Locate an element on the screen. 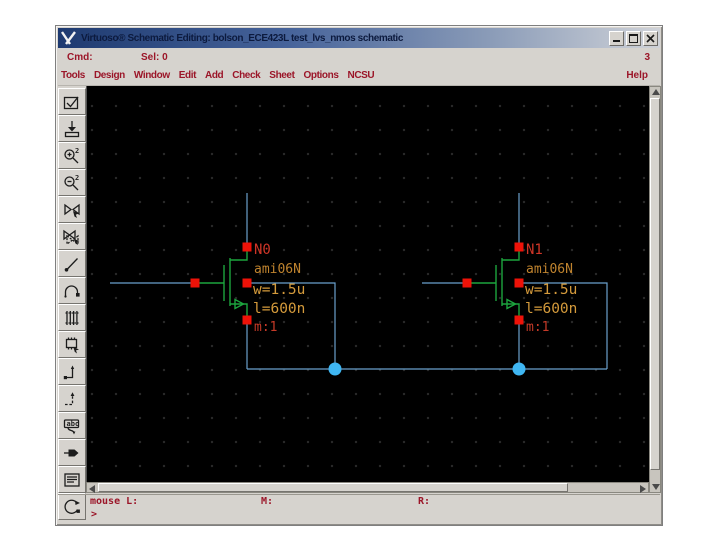 This screenshot has height=540, width=720. window-number: 3 is located at coordinates (647, 57).